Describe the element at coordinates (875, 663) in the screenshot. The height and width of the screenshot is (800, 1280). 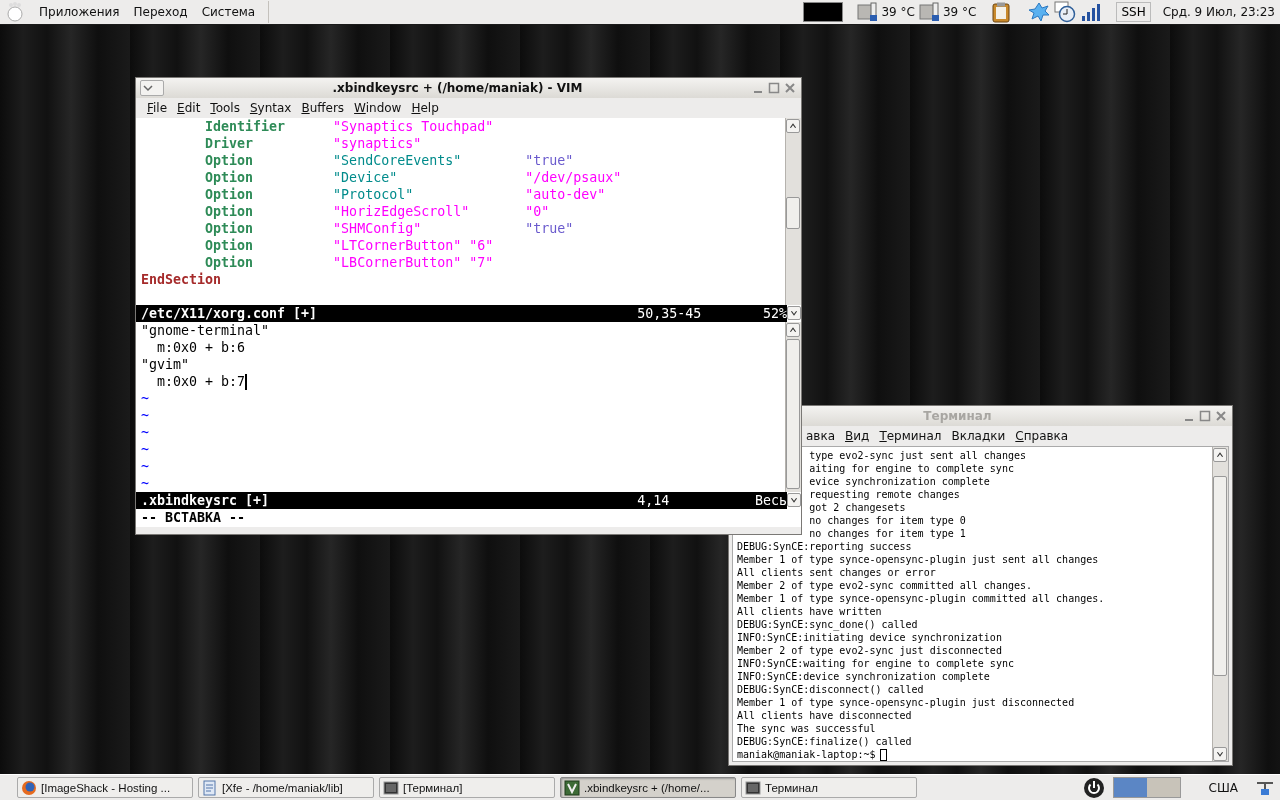
I see `terminal-line: INFO:SynCE:waiting for engine to complete sync` at that location.